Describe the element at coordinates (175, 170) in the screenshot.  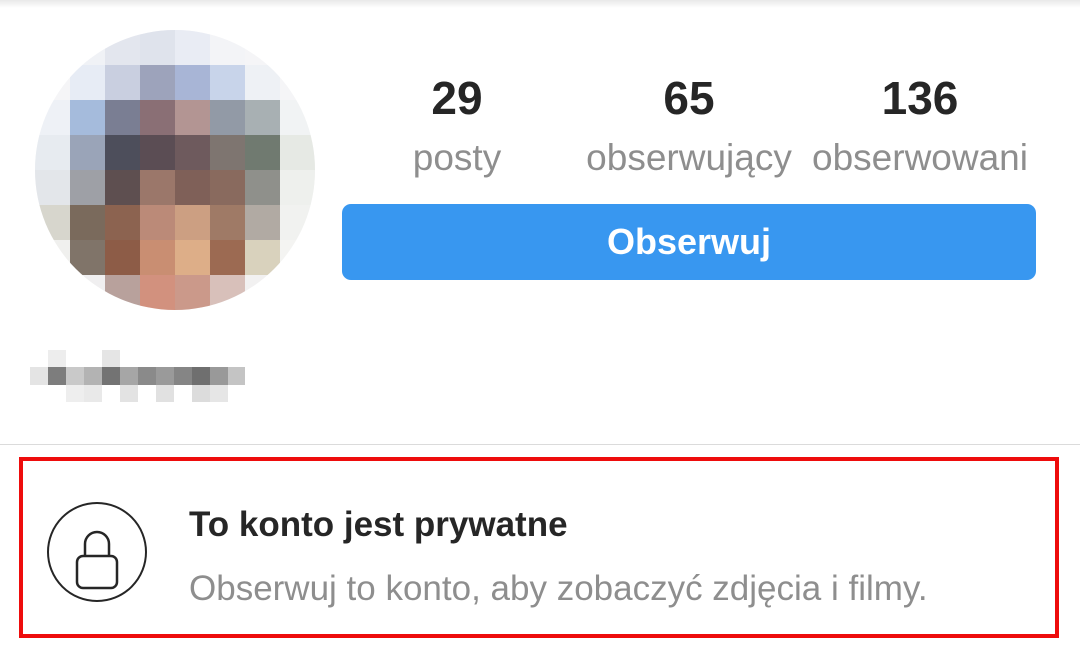
I see `profile-avatar` at that location.